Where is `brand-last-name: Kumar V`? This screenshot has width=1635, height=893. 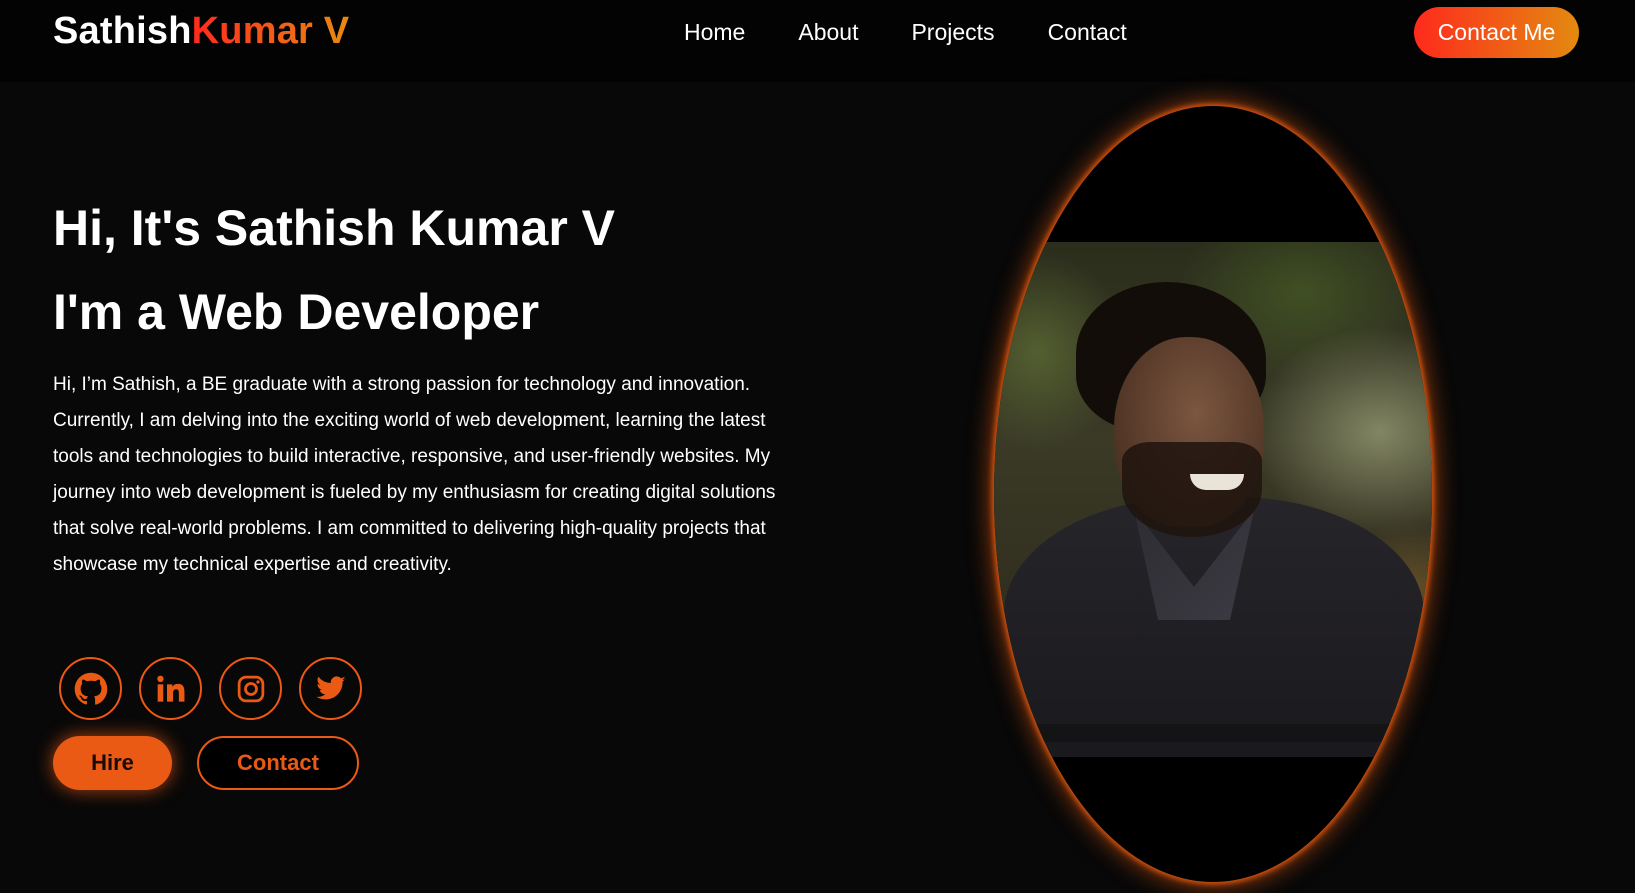
brand-last-name: Kumar V is located at coordinates (270, 31).